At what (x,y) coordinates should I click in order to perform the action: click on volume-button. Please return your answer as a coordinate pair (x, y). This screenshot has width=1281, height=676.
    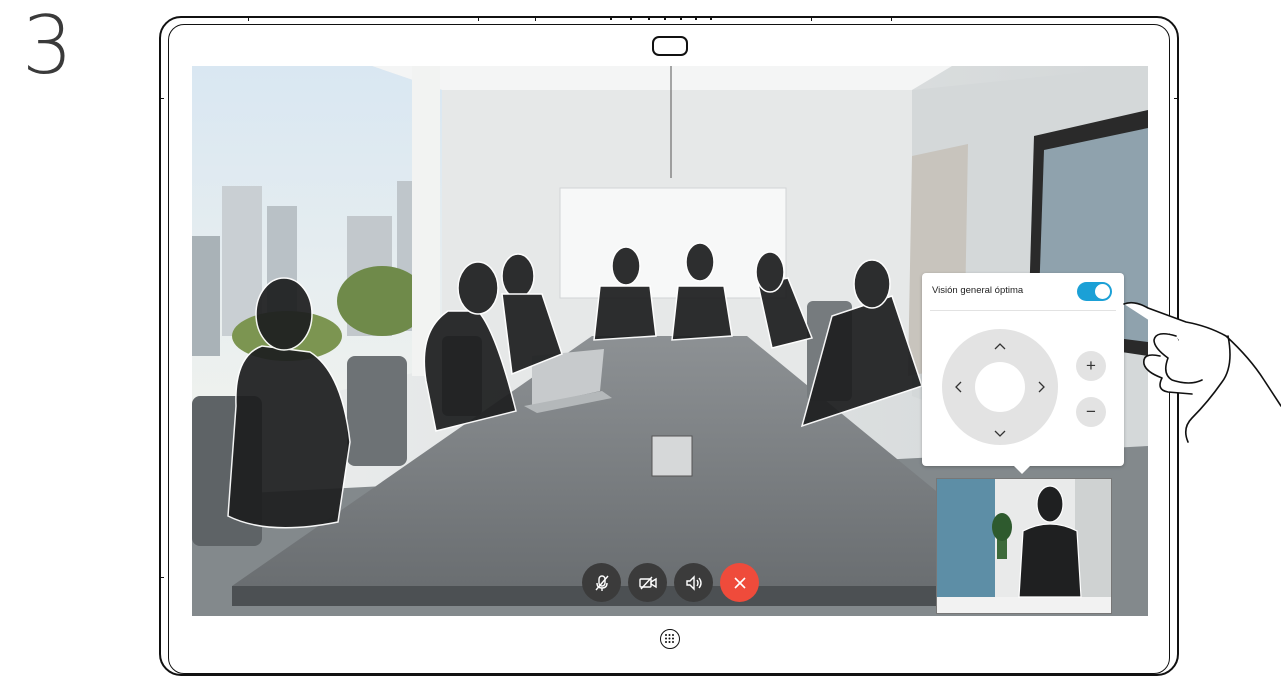
    Looking at the image, I should click on (693, 582).